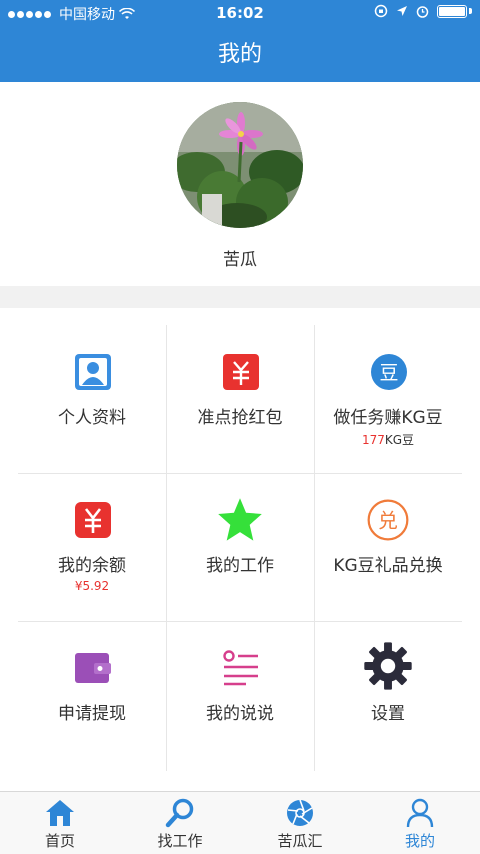  Describe the element at coordinates (402, 11) in the screenshot. I see `location-arrow-icon` at that location.